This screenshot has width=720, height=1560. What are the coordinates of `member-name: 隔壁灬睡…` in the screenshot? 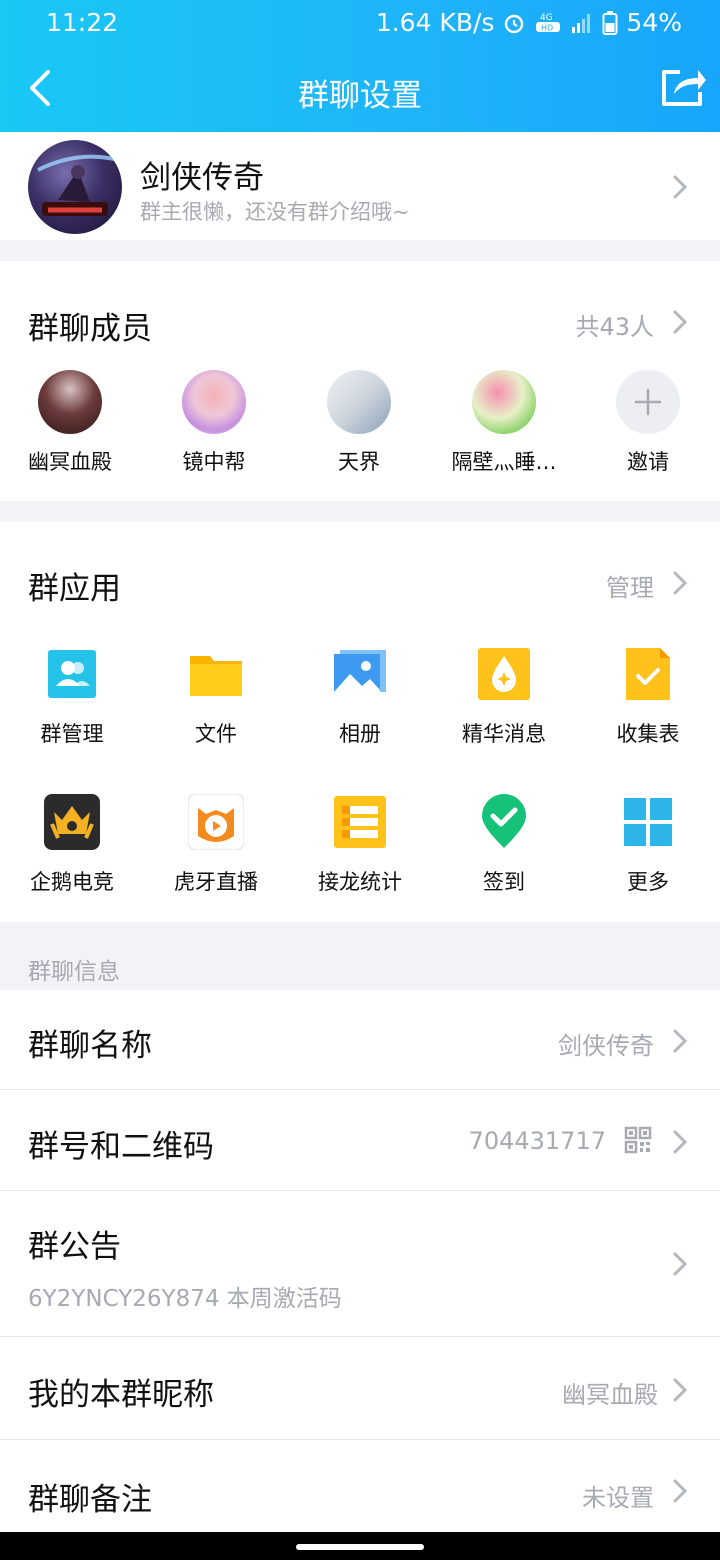 It's located at (504, 462).